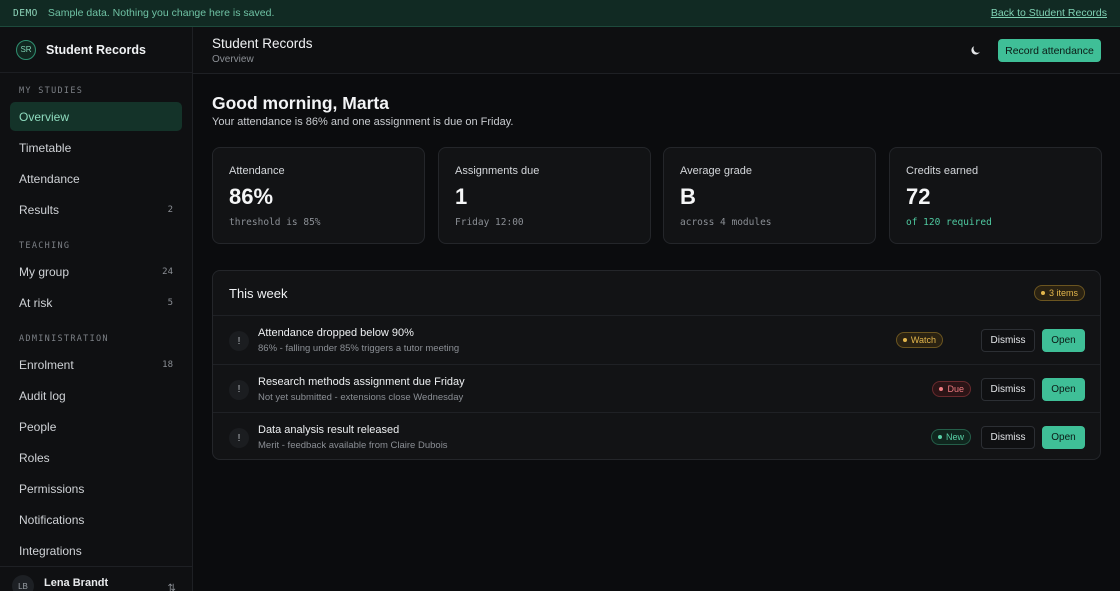  Describe the element at coordinates (361, 381) in the screenshot. I see `item-title: Research methods assignment due Friday` at that location.